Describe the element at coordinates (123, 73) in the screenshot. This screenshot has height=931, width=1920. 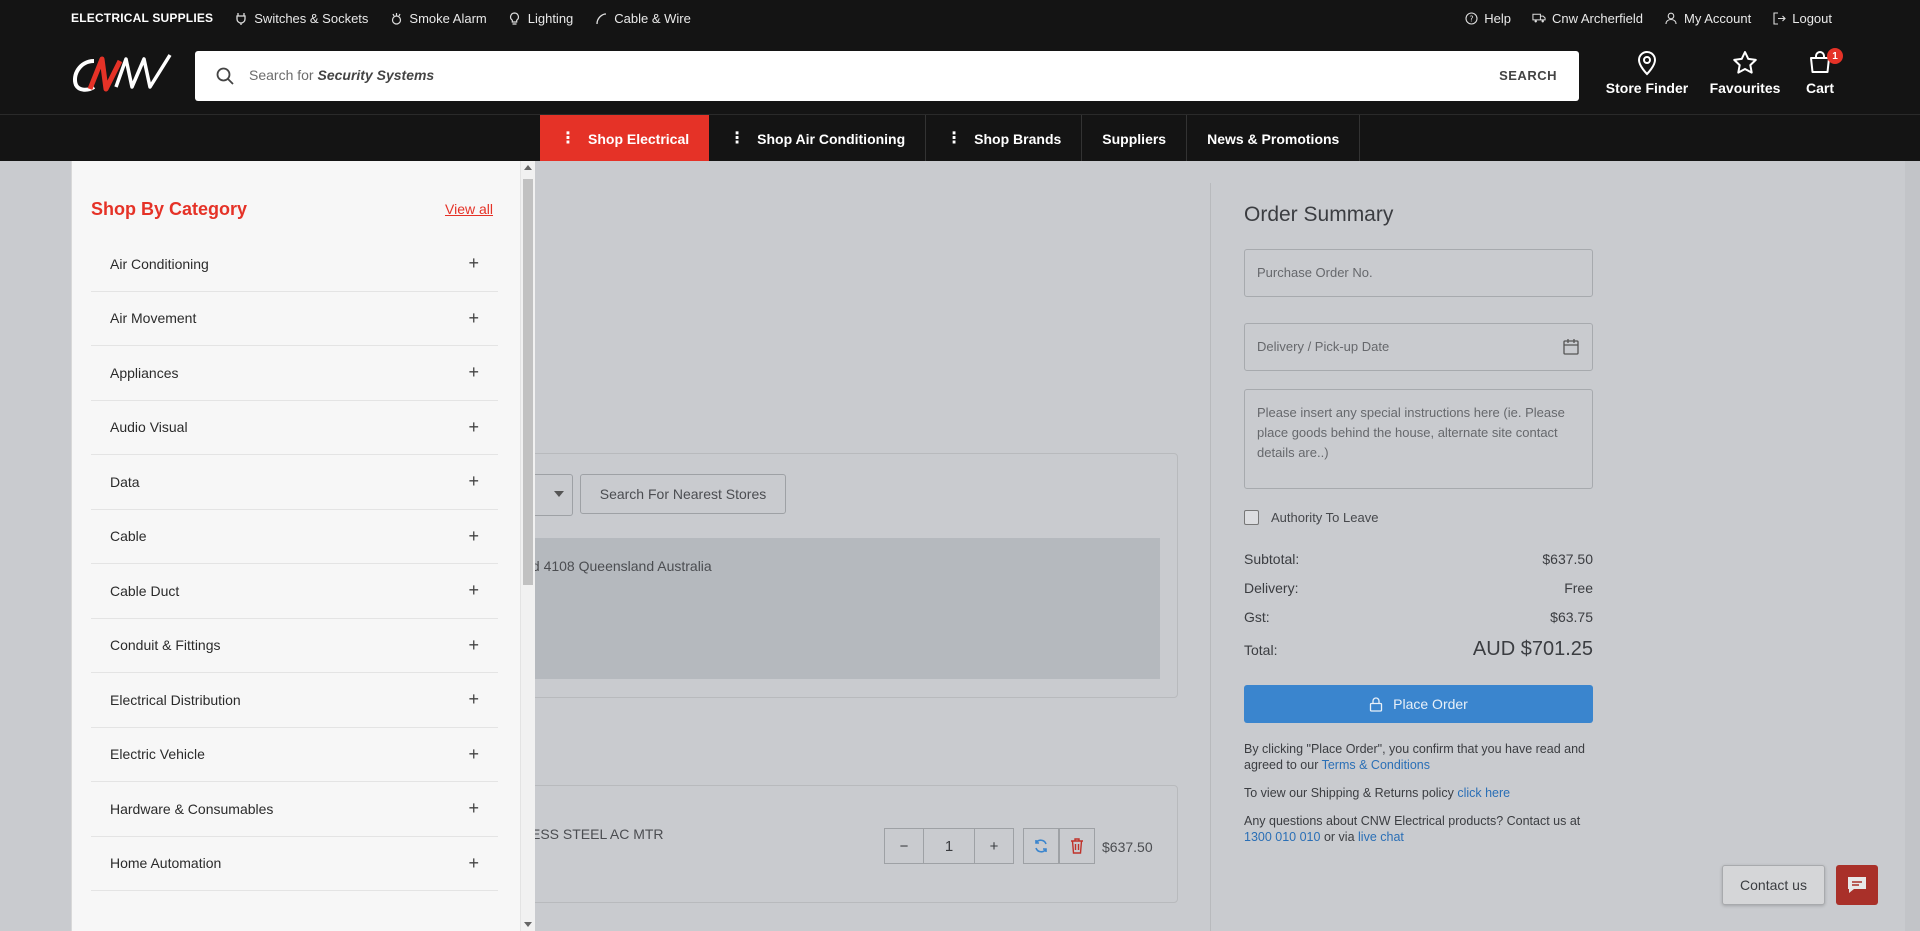
I see `cnw-logo` at that location.